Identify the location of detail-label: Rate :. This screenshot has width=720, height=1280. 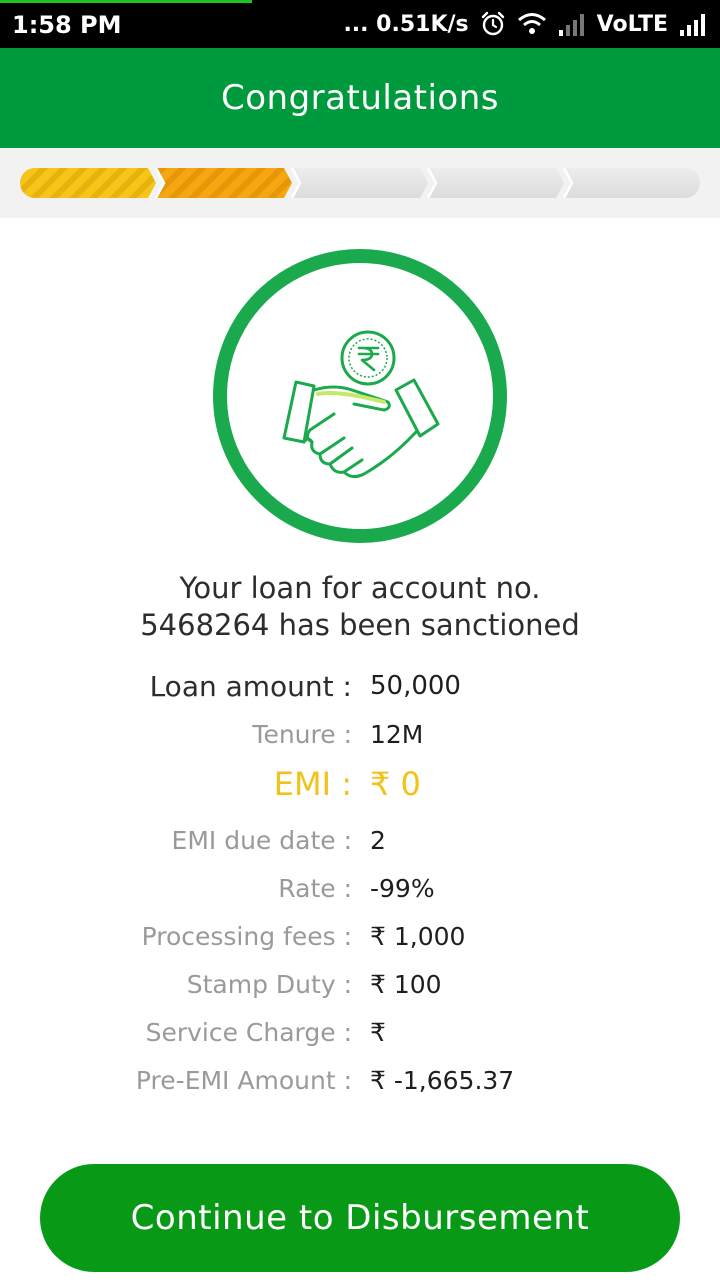
(315, 888).